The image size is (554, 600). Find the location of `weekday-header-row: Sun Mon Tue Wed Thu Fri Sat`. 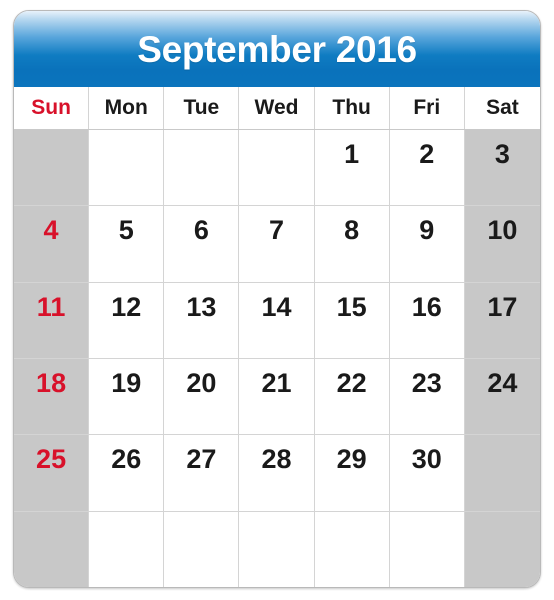

weekday-header-row: Sun Mon Tue Wed Thu Fri Sat is located at coordinates (277, 108).